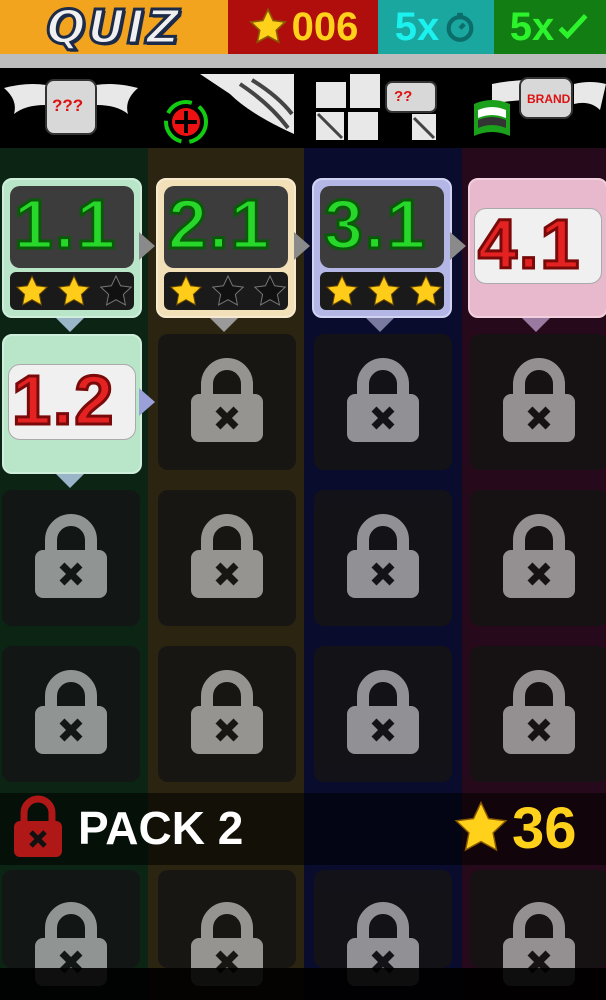  Describe the element at coordinates (549, 99) in the screenshot. I see `mode-brand-text: BRAND` at that location.